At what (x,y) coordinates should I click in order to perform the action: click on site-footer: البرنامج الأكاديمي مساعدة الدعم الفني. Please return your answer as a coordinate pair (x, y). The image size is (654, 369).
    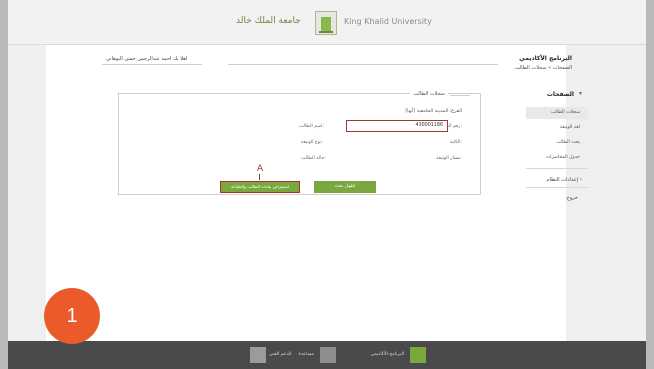
    Looking at the image, I should click on (327, 355).